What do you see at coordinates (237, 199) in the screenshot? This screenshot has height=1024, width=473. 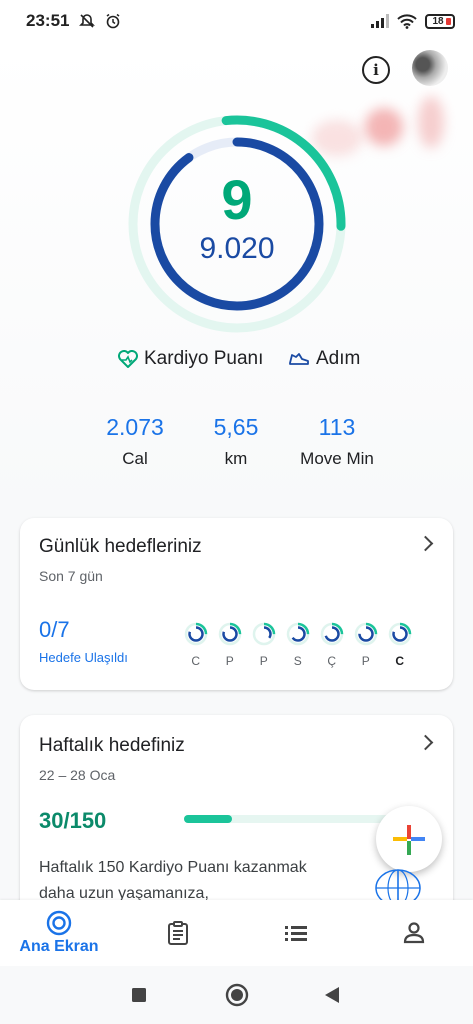 I see `cardio-points-value: 9` at bounding box center [237, 199].